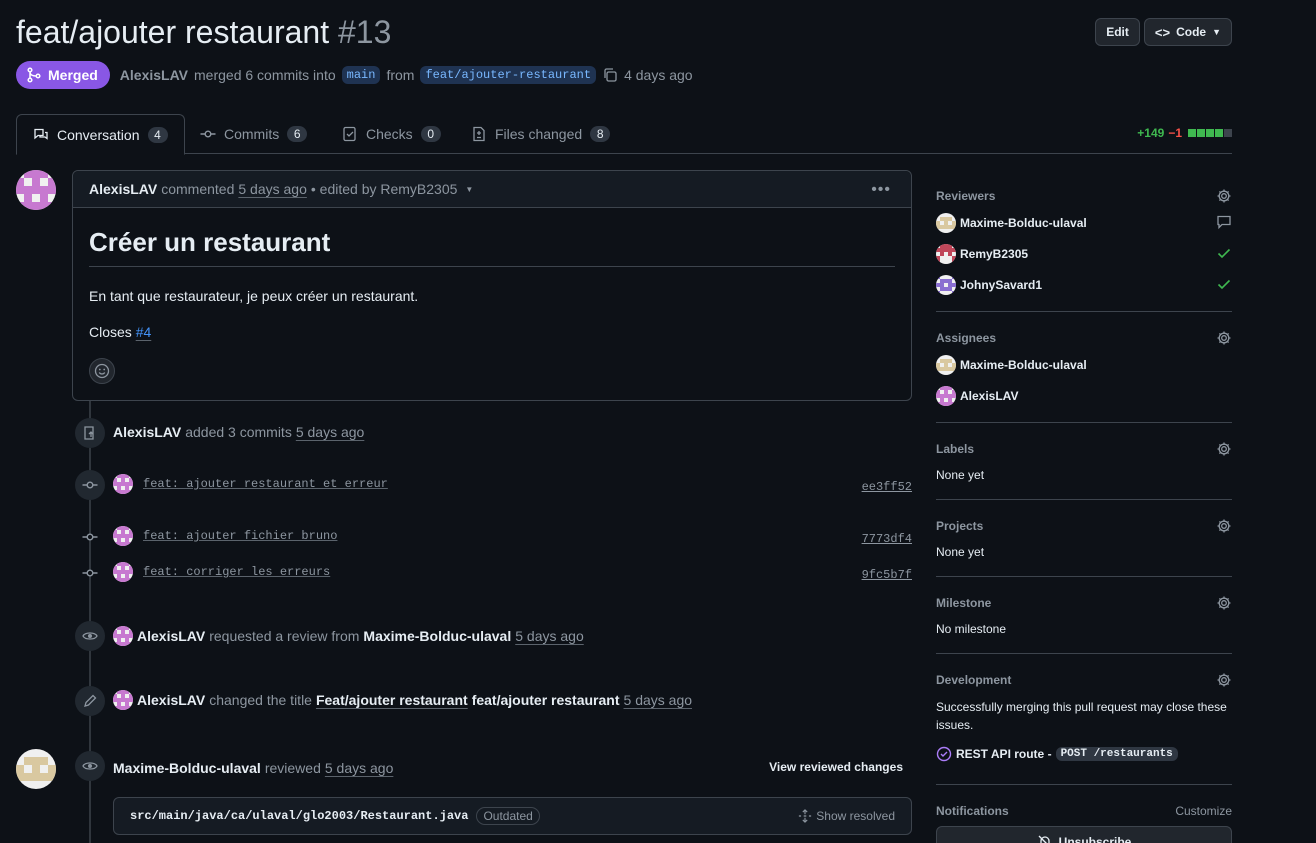  I want to click on base-branch: main, so click(361, 75).